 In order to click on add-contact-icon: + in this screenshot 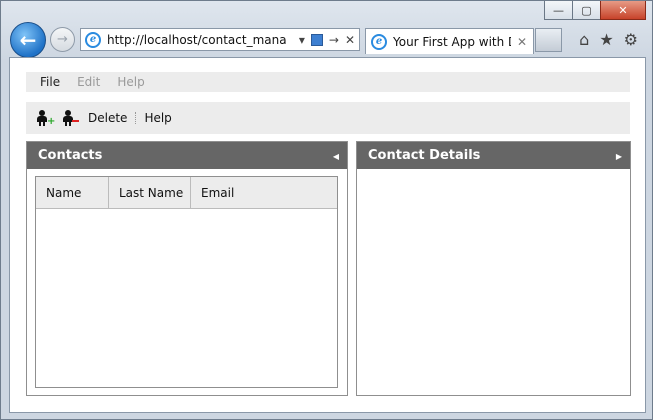, I will do `click(45, 118)`.